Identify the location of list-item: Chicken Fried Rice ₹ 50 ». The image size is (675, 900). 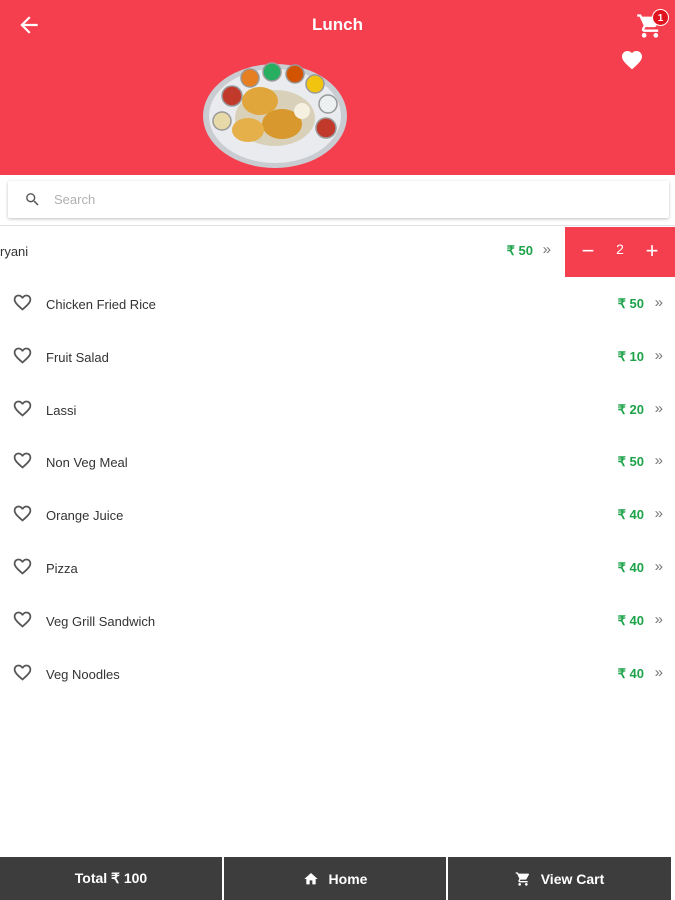
(337, 304).